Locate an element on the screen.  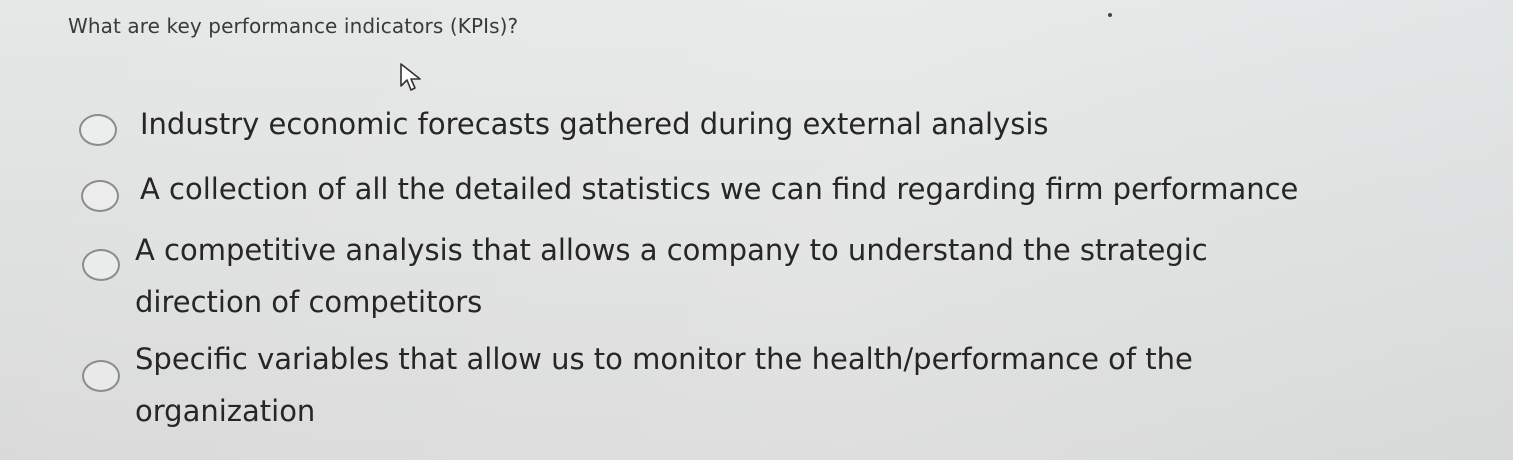
screen-speck is located at coordinates (1110, 15).